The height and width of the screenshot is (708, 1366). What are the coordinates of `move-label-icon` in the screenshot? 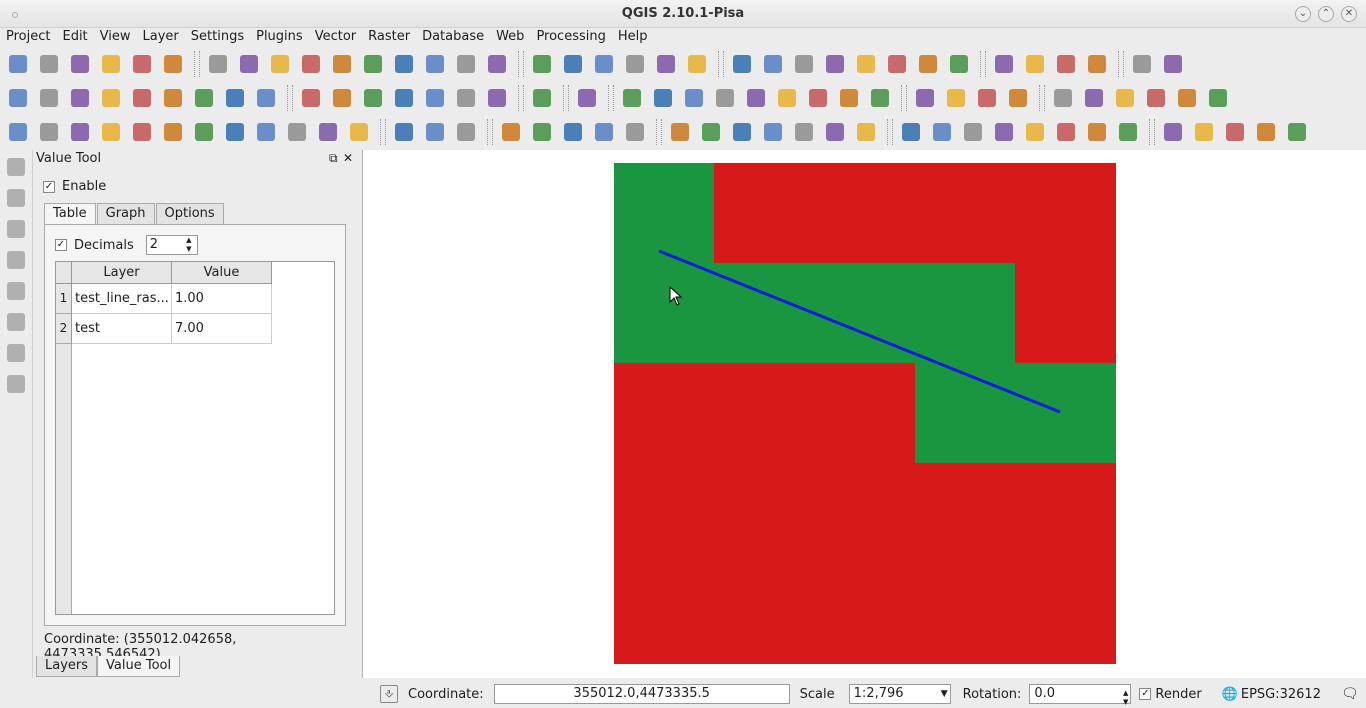 It's located at (466, 98).